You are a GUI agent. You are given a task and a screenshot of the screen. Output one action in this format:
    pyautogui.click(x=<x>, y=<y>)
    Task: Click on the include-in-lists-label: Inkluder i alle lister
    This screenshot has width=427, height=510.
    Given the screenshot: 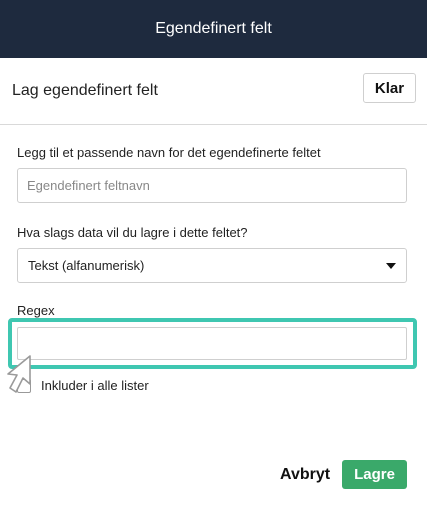 What is the action you would take?
    pyautogui.click(x=95, y=385)
    